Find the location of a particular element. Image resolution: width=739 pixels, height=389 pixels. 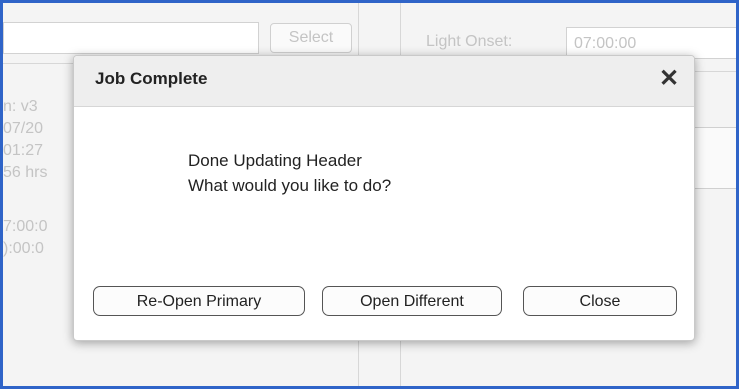

dialog-message-line1: Done Updating Header is located at coordinates (275, 160).